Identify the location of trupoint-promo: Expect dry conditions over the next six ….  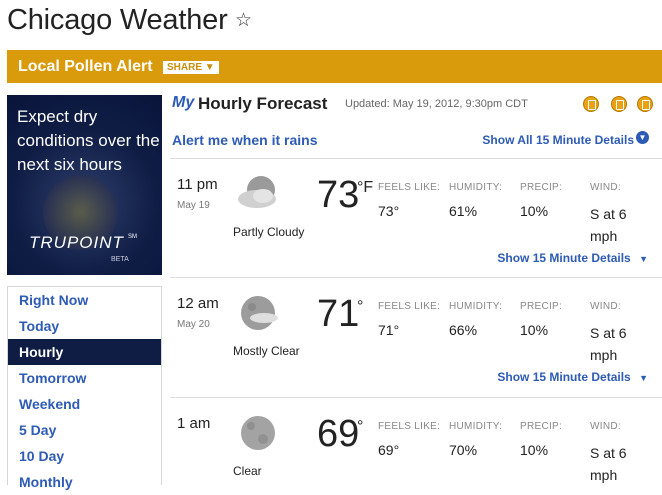
(84, 185).